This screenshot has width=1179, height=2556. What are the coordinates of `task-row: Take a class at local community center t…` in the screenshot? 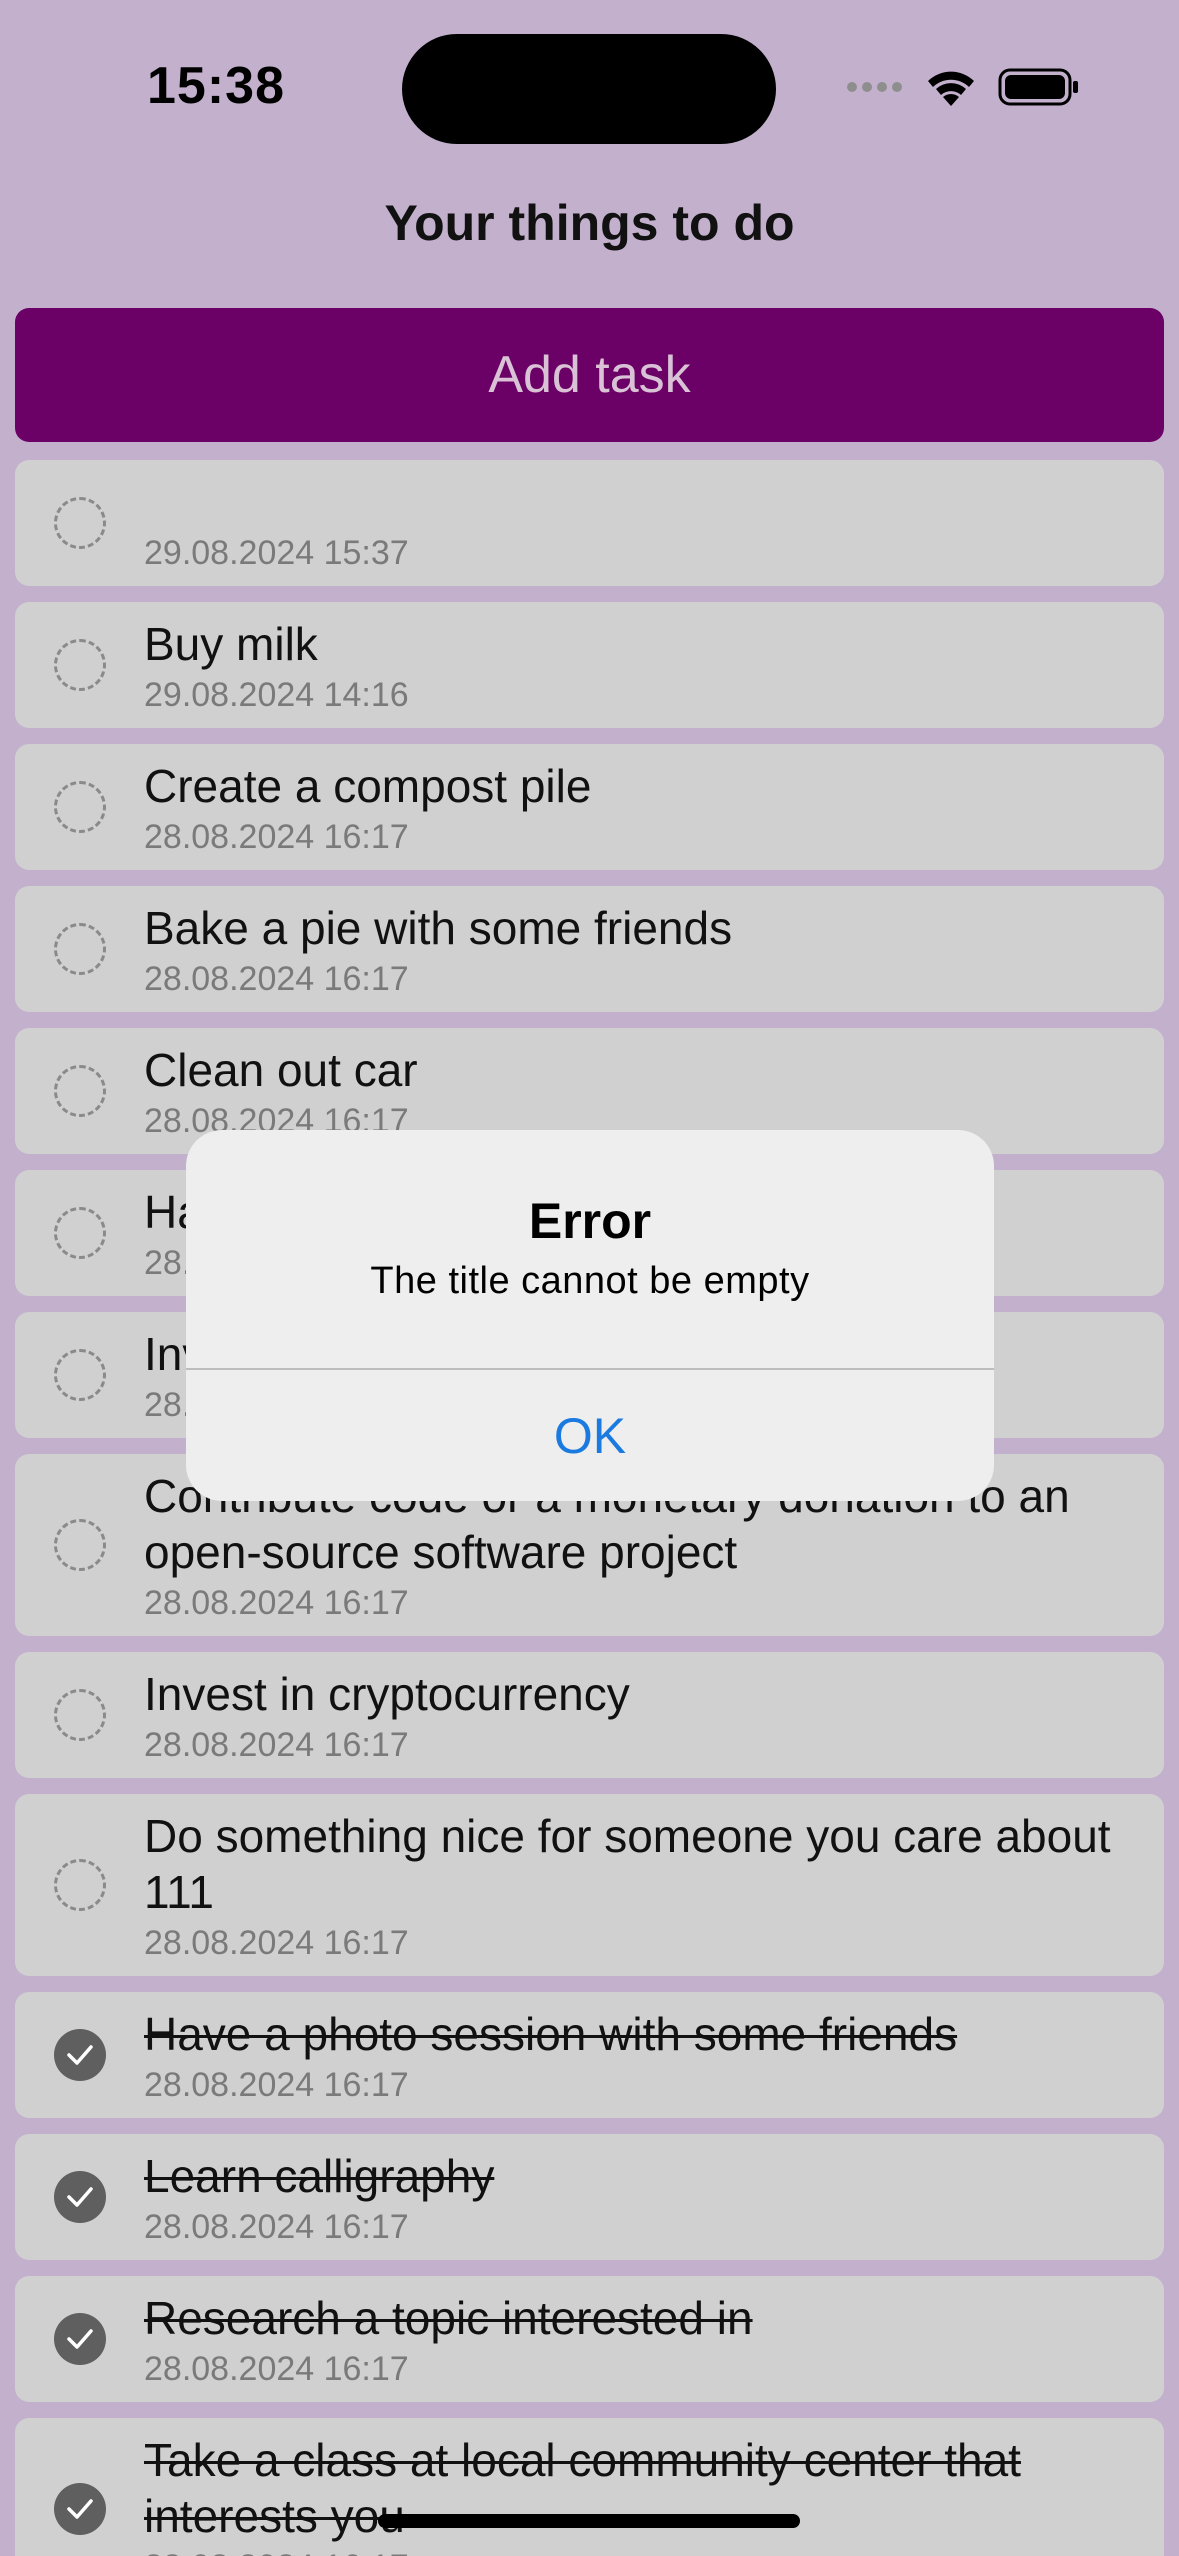 It's located at (589, 2487).